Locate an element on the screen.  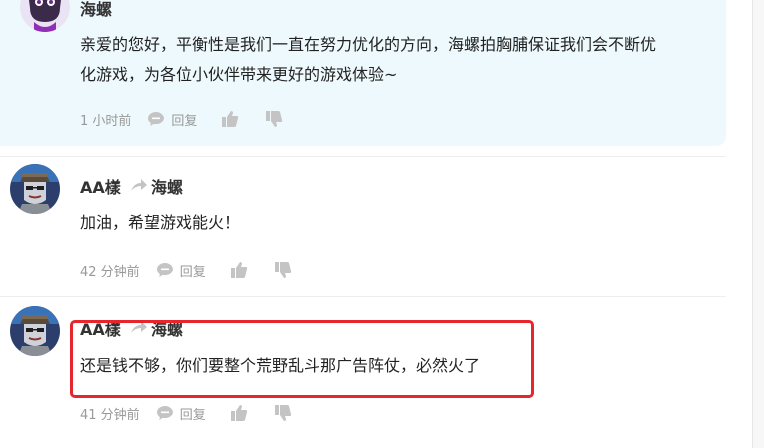
comment-text-line: 加油，希望游戏能火！ is located at coordinates (160, 222).